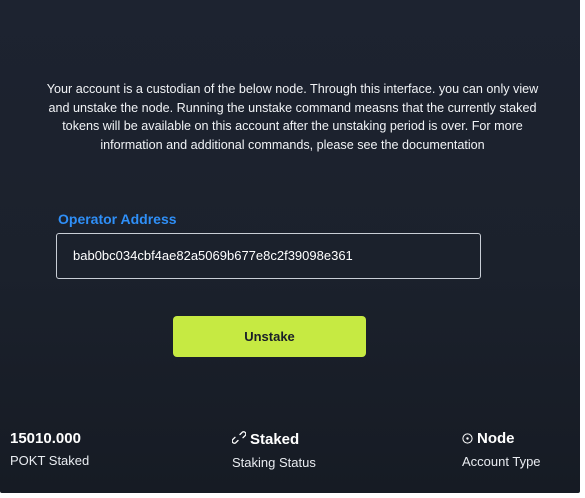 This screenshot has height=498, width=585. Describe the element at coordinates (275, 439) in the screenshot. I see `staking-status-value: Staked` at that location.